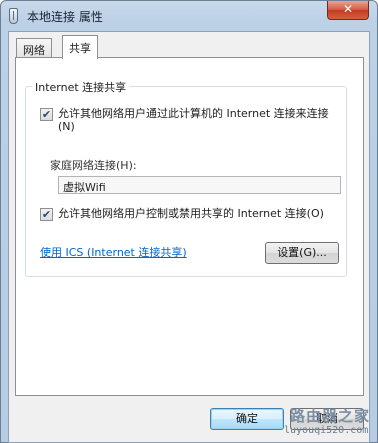  I want to click on home-network-label: 家庭网络连接(H):, so click(93, 165).